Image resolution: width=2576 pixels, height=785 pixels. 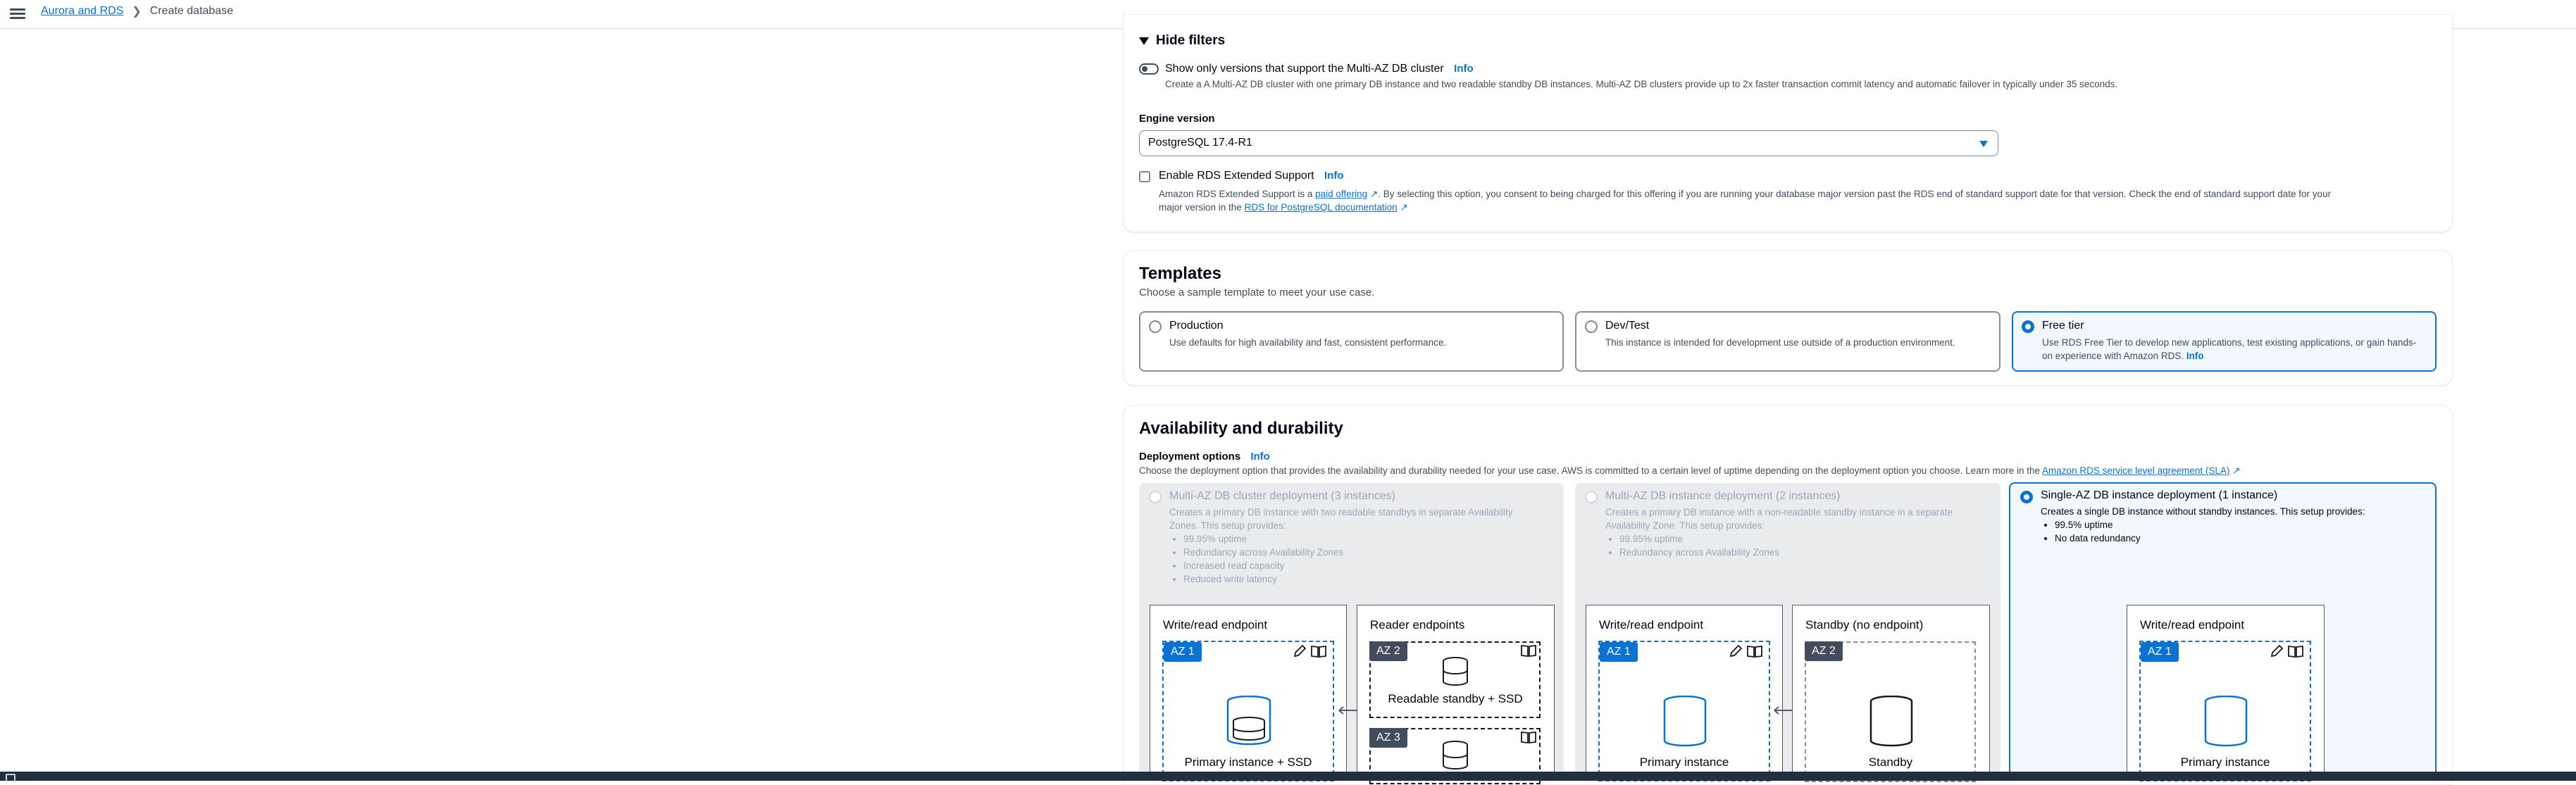 What do you see at coordinates (1864, 625) in the screenshot?
I see `standby-no-endpoint-title: Standby (no endpoint)` at bounding box center [1864, 625].